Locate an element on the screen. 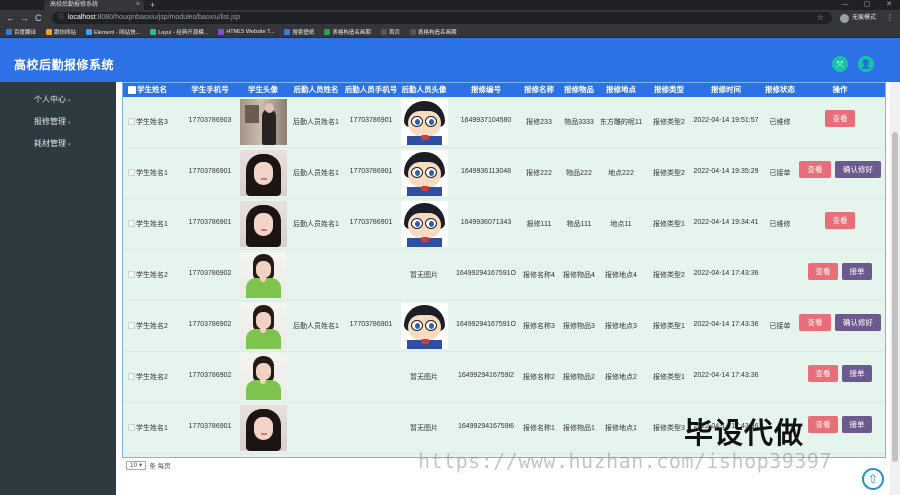  repair-name-cell: 报修名称1 is located at coordinates (539, 428).